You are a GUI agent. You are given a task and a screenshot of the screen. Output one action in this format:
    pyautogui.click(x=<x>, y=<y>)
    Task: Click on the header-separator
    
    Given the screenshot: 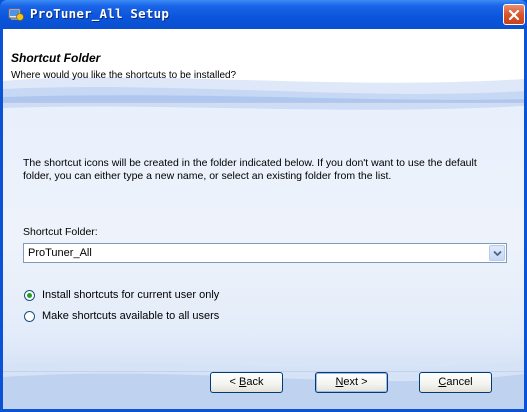 What is the action you would take?
    pyautogui.click(x=263, y=102)
    